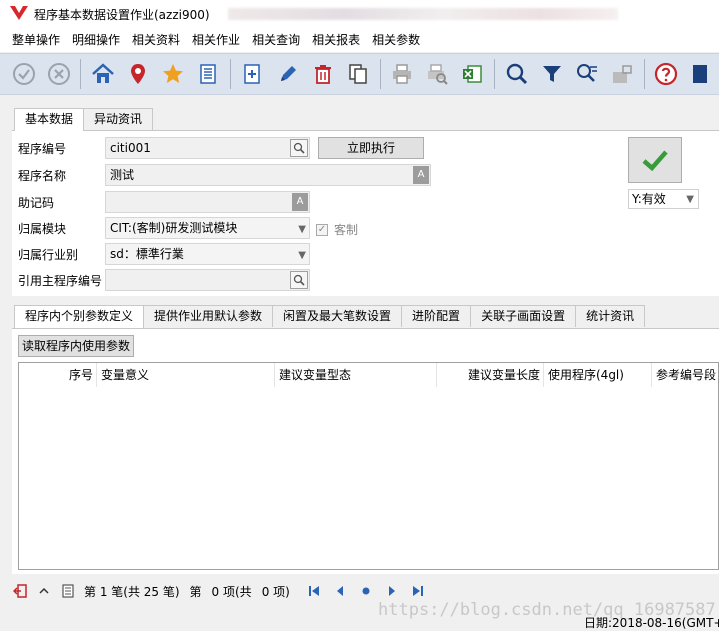 The width and height of the screenshot is (719, 631). What do you see at coordinates (276, 40) in the screenshot?
I see `menu-related-queries: 相关查询` at bounding box center [276, 40].